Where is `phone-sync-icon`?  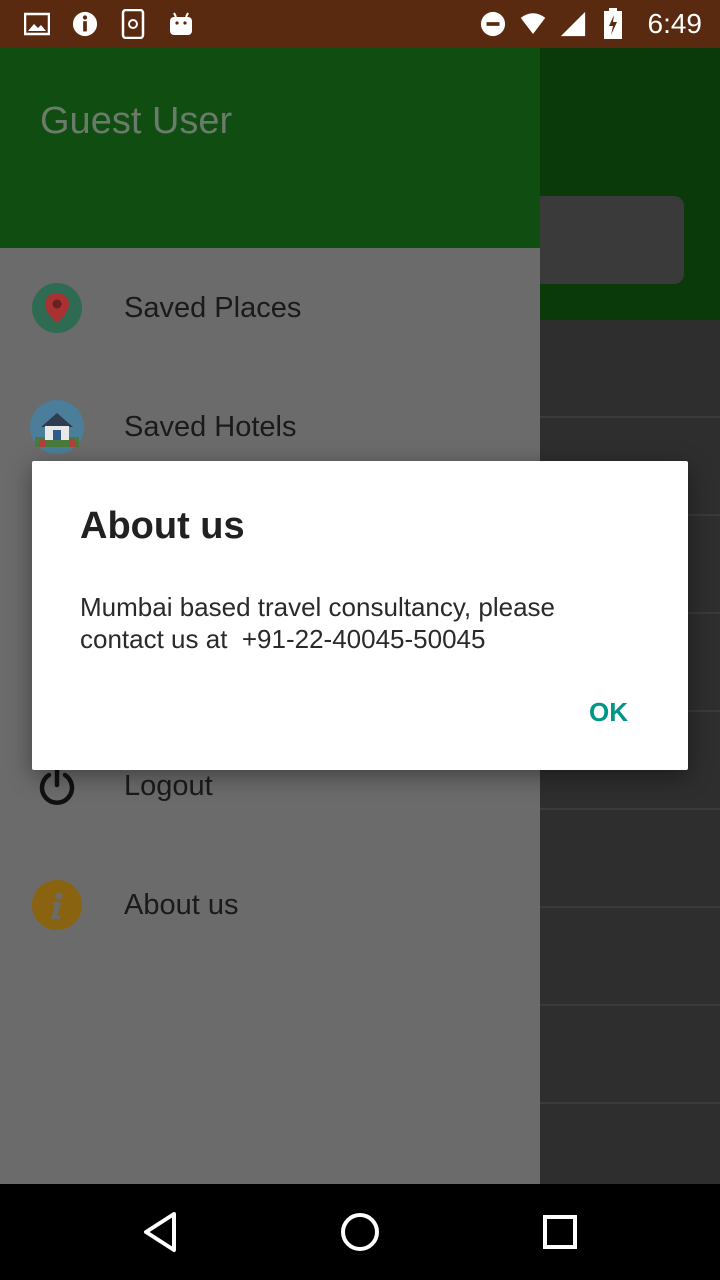
phone-sync-icon is located at coordinates (133, 24).